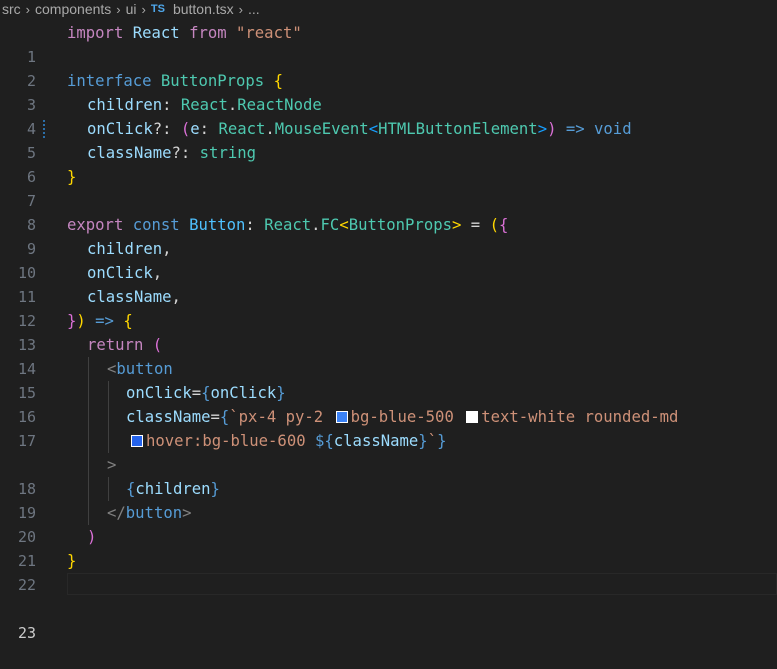  Describe the element at coordinates (44, 129) in the screenshot. I see `modified-line-indicator` at that location.